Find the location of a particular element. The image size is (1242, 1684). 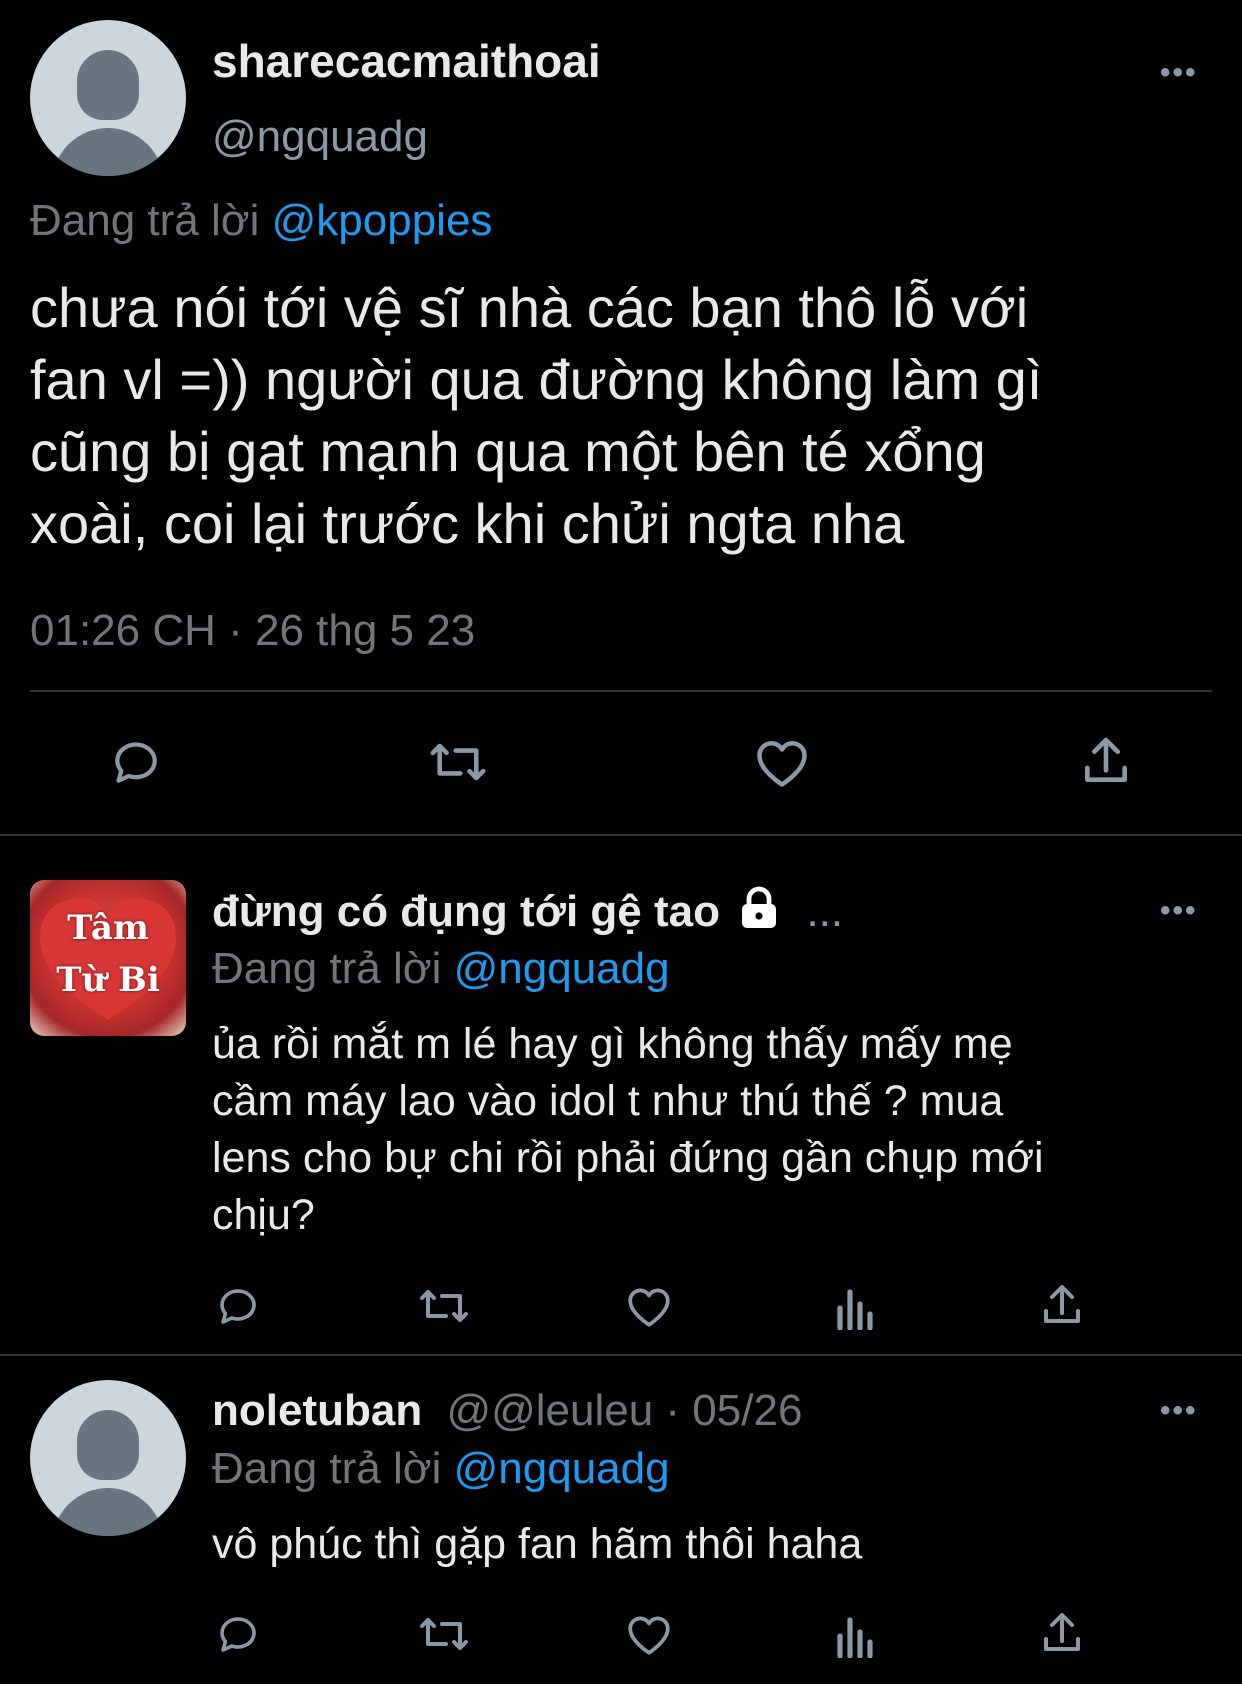

replying-to: Đang trả lời @kpoppies is located at coordinates (261, 221).